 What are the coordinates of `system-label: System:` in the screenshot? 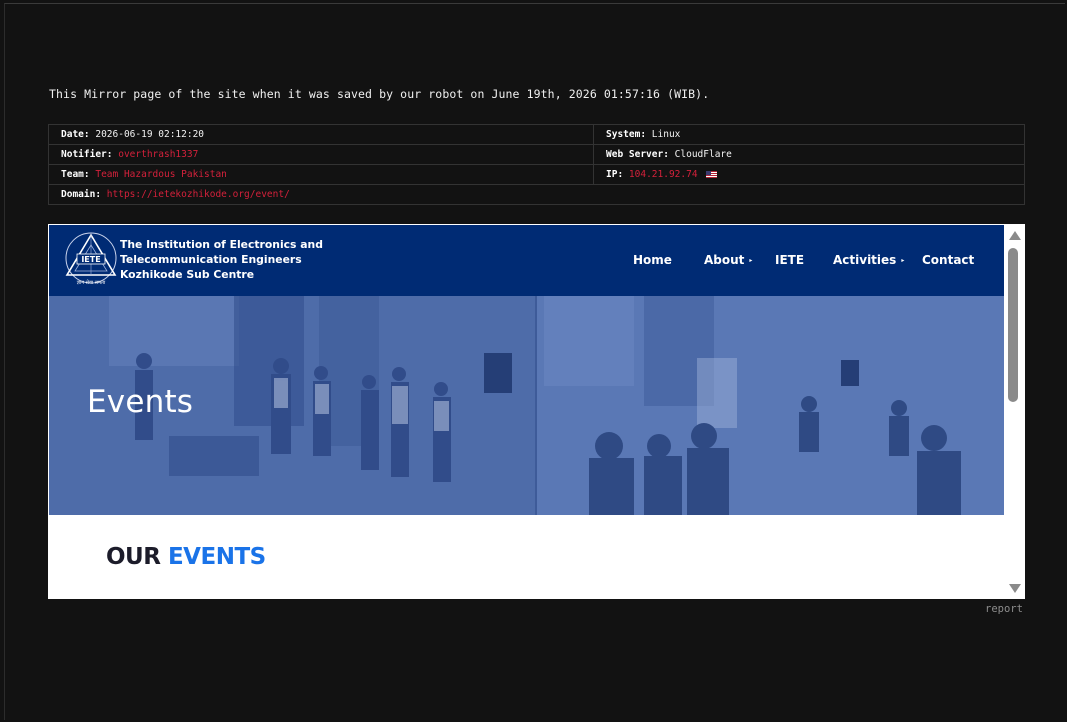 It's located at (626, 134).